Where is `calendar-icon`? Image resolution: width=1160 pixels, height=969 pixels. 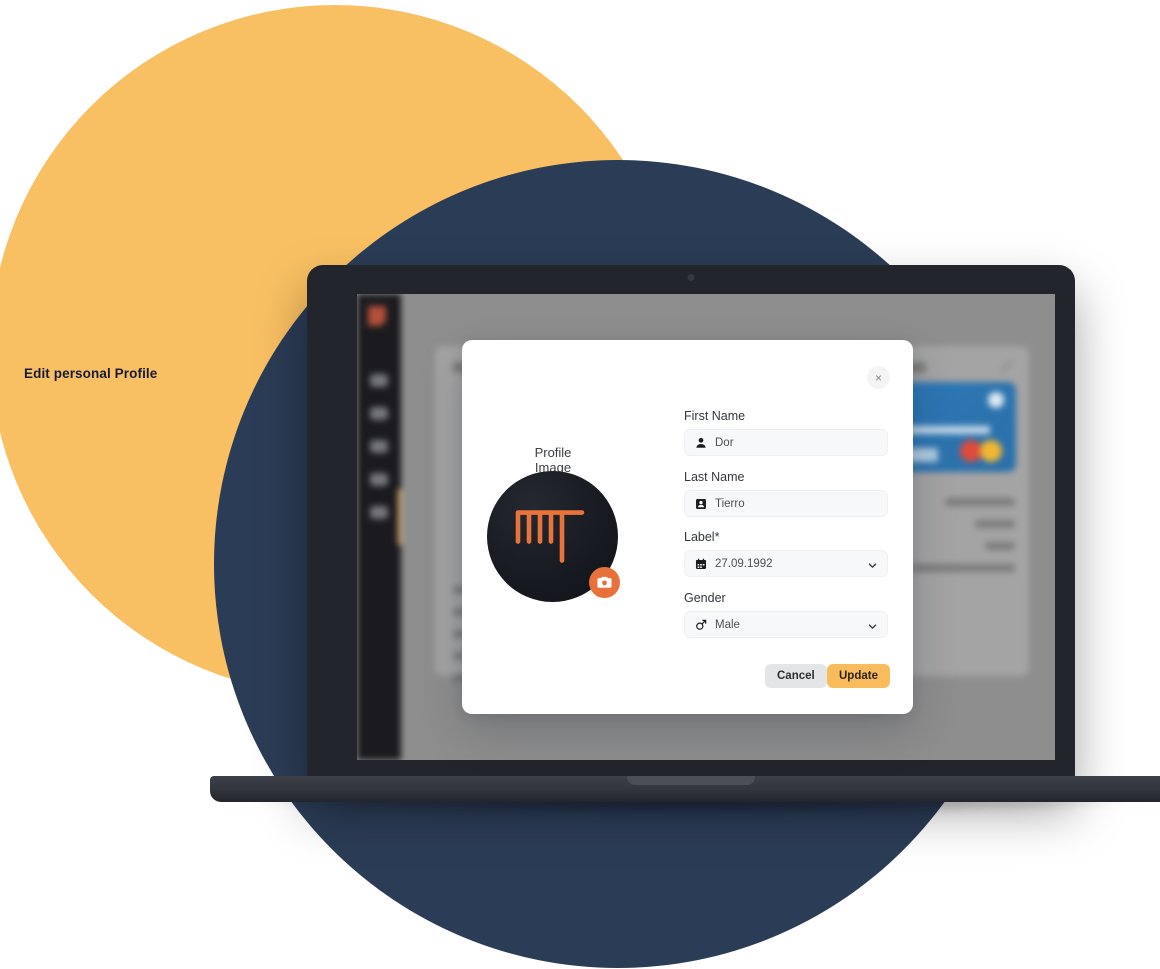
calendar-icon is located at coordinates (700, 563).